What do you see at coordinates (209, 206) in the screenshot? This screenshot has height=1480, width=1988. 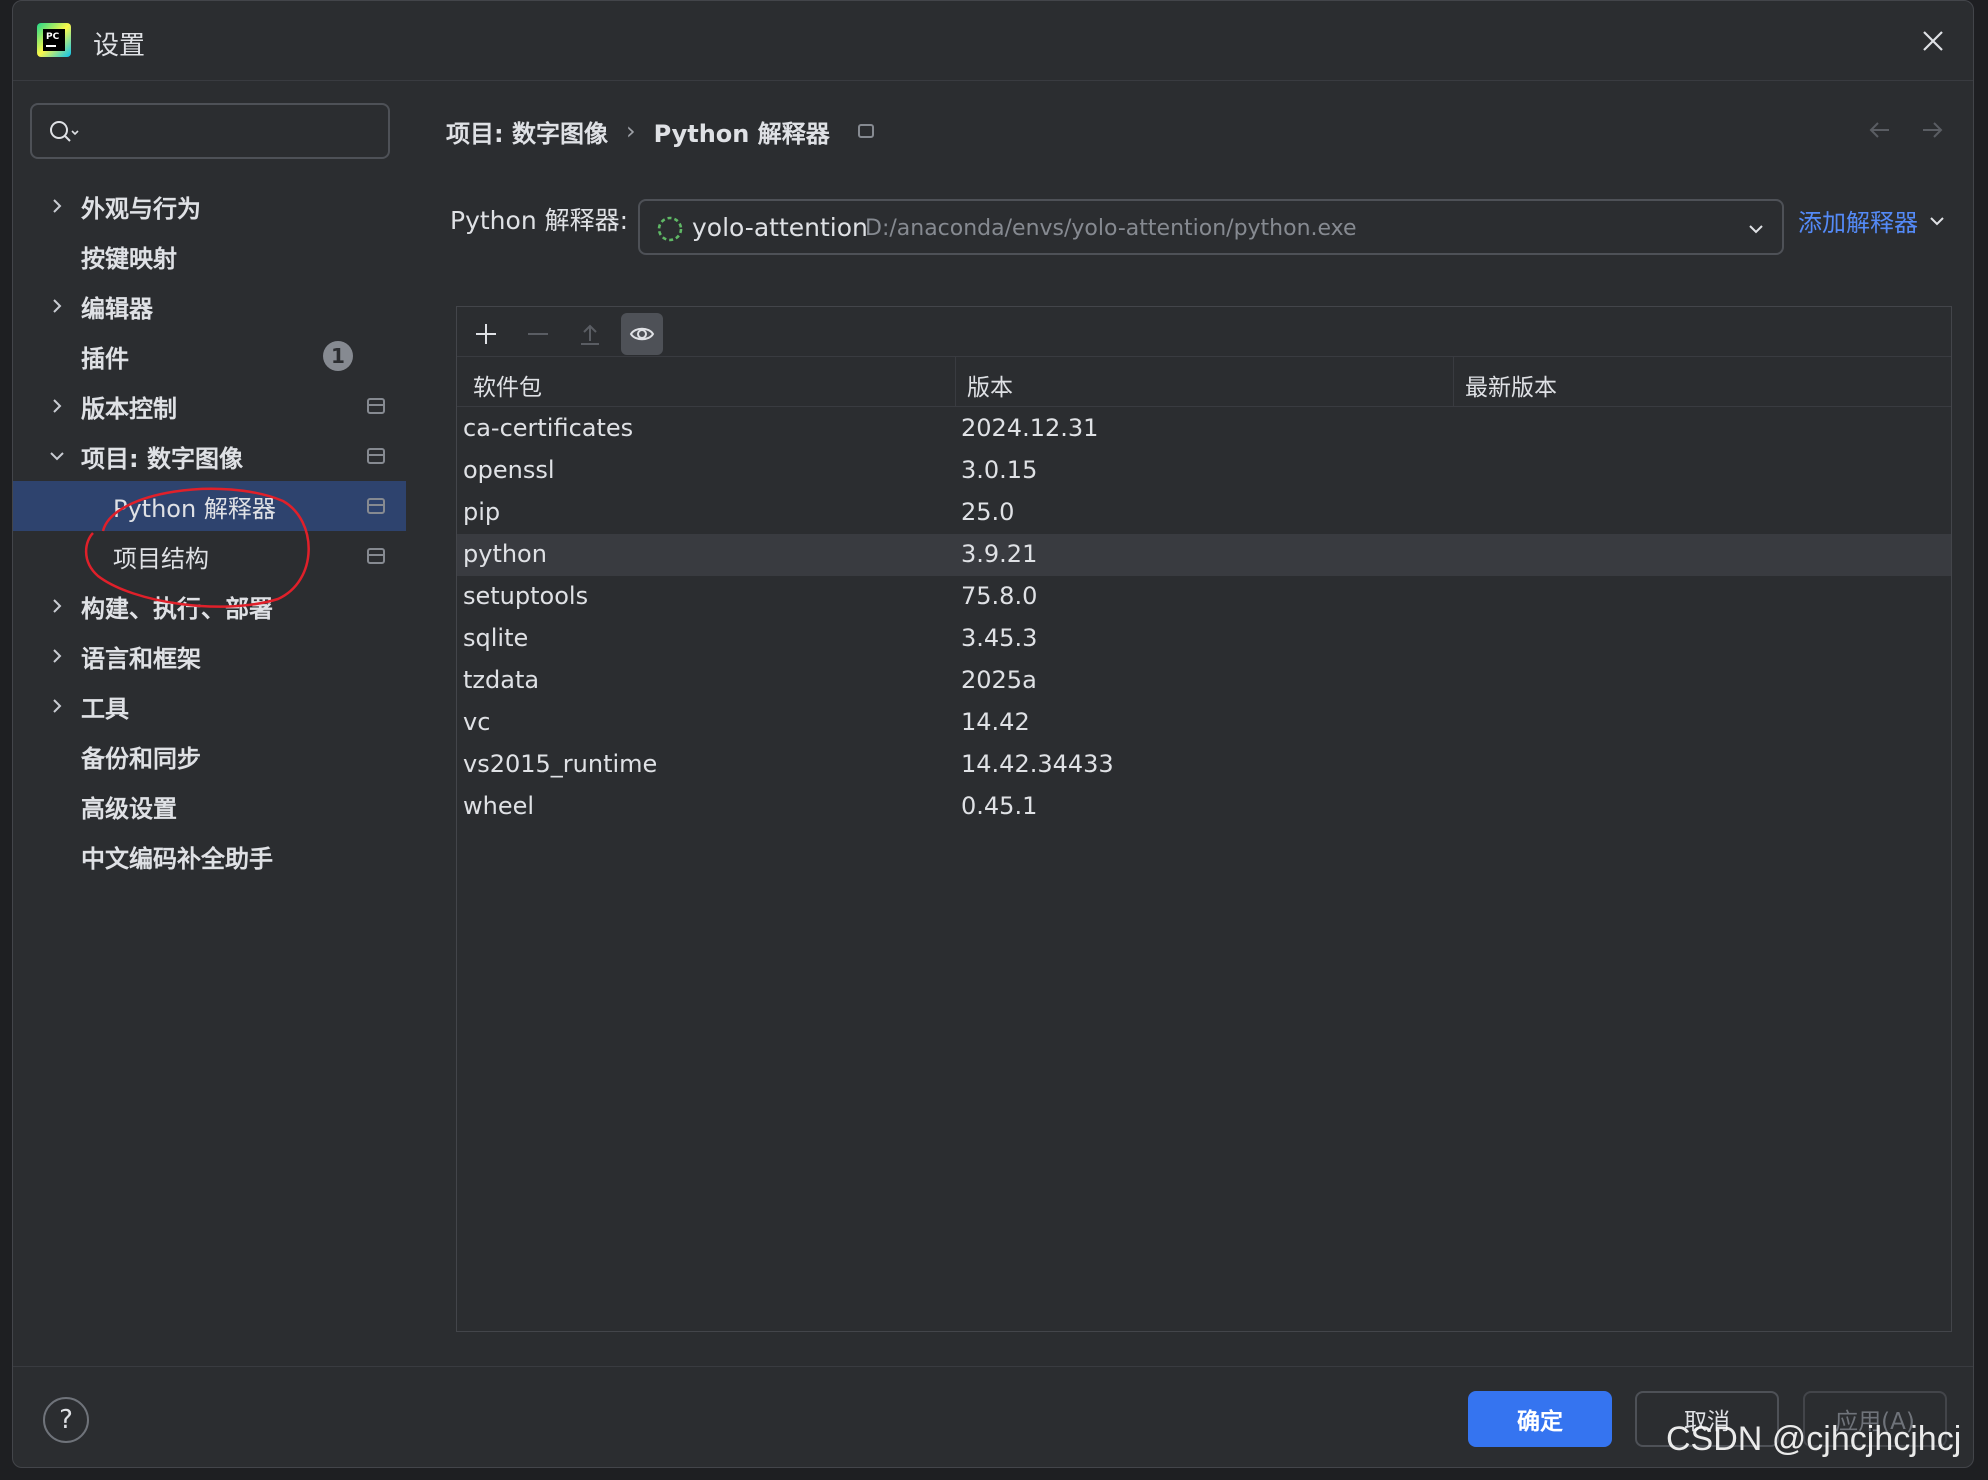 I see `sidebar-item-appearance: 外观与行为` at bounding box center [209, 206].